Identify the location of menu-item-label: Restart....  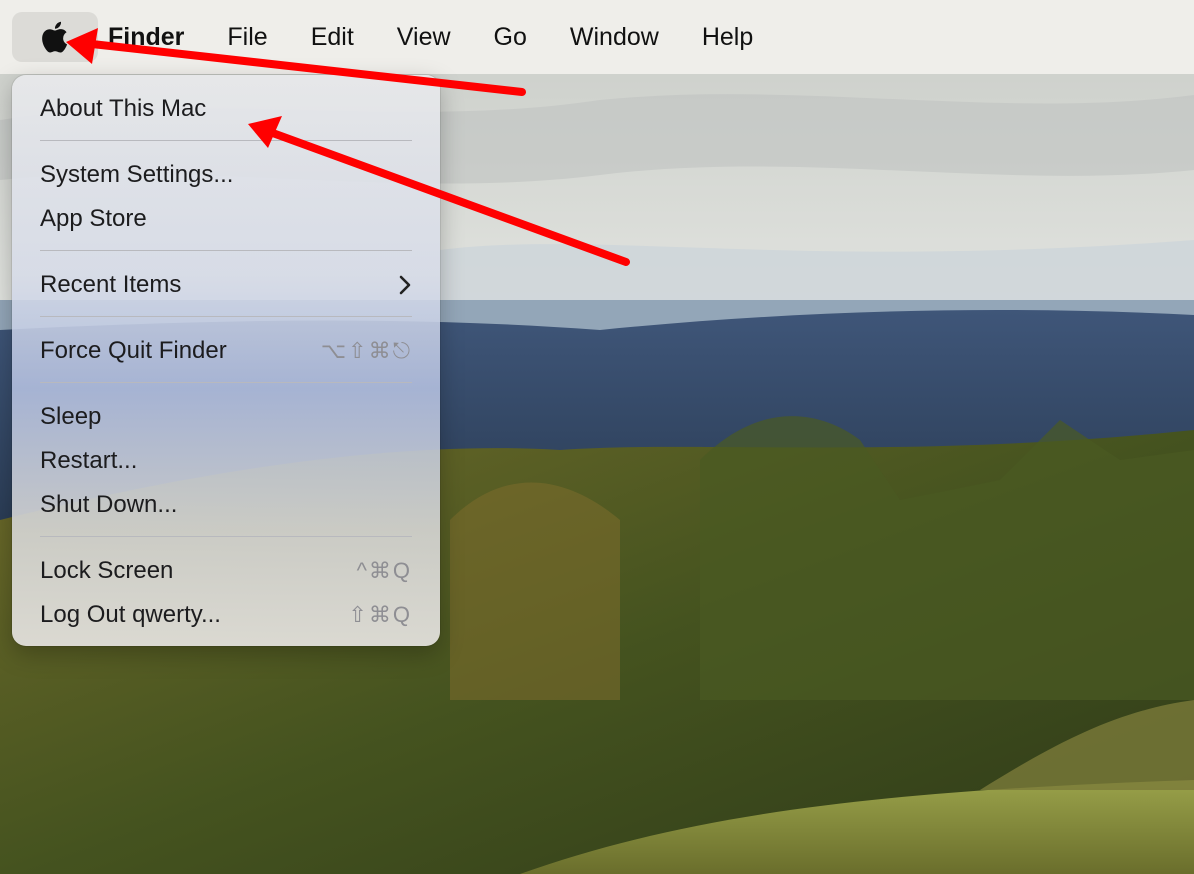
(89, 460).